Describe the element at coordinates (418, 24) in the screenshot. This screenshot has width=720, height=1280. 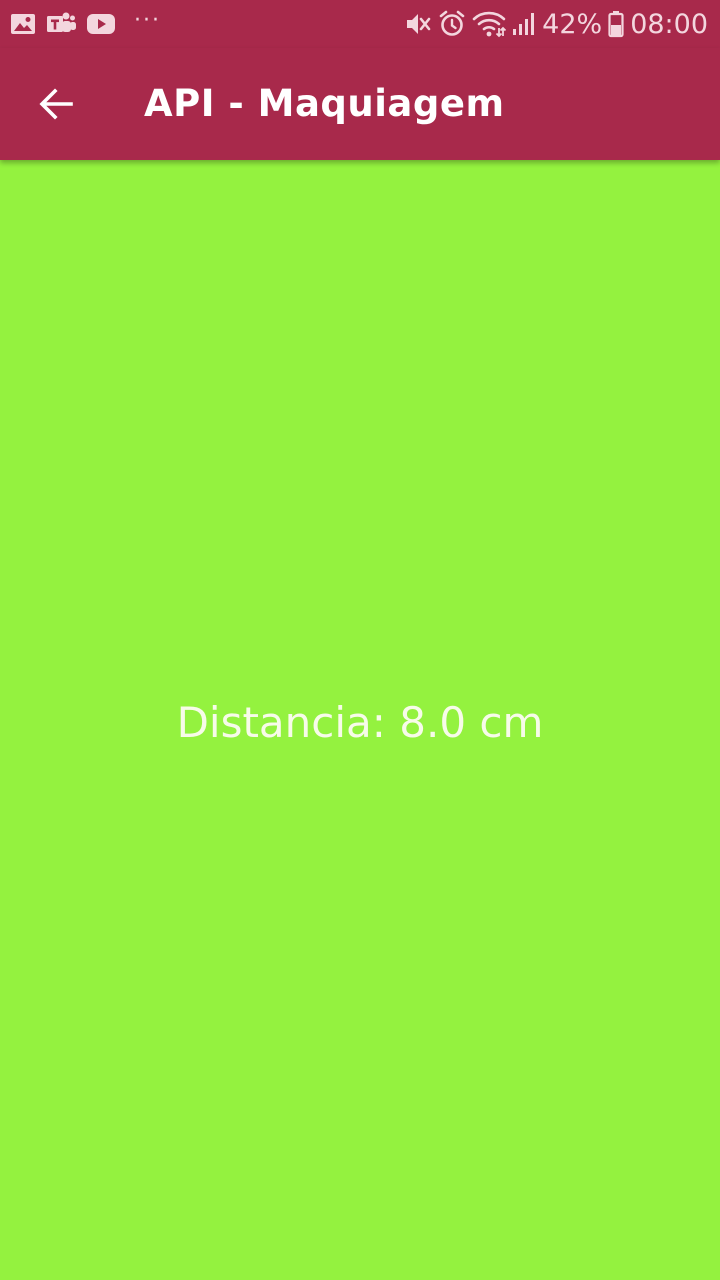
I see `mute-icon` at that location.